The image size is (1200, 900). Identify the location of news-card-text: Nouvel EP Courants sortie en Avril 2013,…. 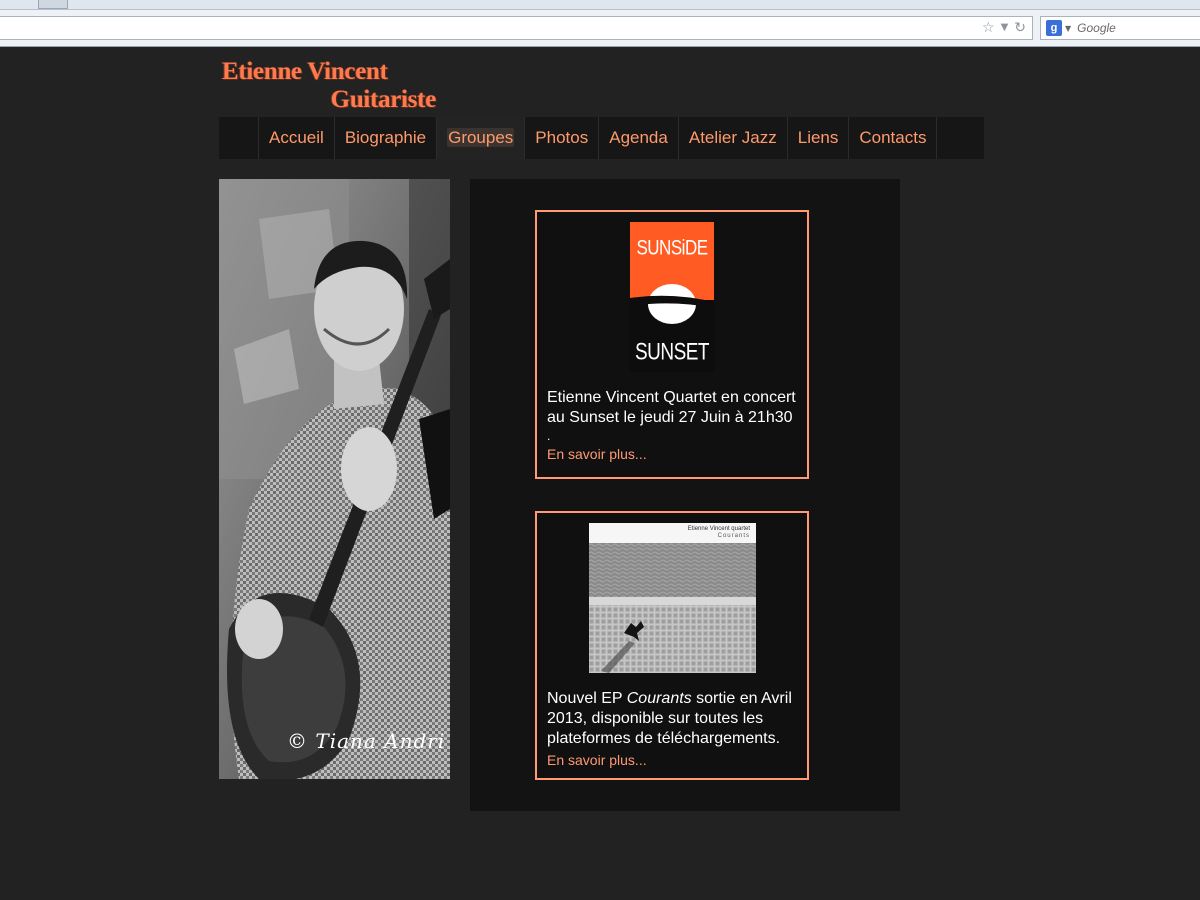
(672, 719).